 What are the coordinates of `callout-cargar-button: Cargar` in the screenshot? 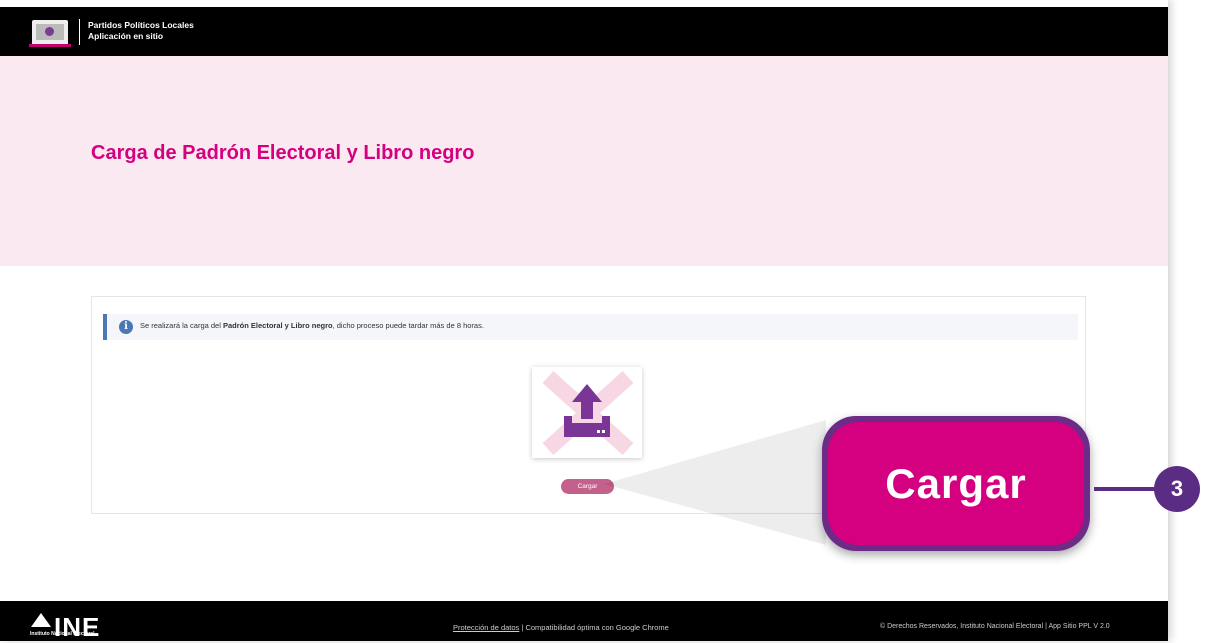 It's located at (956, 483).